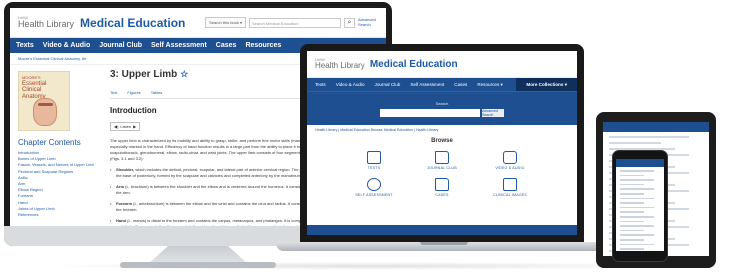  What do you see at coordinates (113, 92) in the screenshot?
I see `tab-text: Text` at bounding box center [113, 92].